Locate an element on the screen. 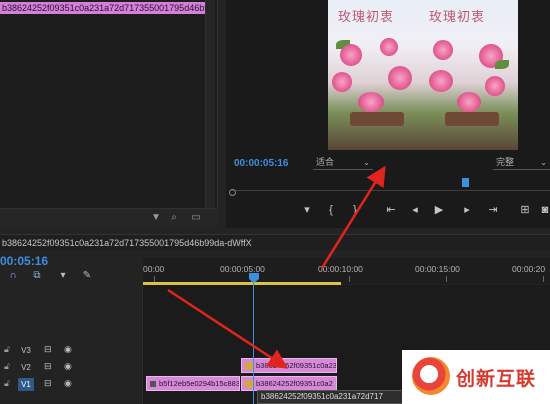  track-v3: 🔓︎ V3 ⊟ ◉ is located at coordinates (71, 350).